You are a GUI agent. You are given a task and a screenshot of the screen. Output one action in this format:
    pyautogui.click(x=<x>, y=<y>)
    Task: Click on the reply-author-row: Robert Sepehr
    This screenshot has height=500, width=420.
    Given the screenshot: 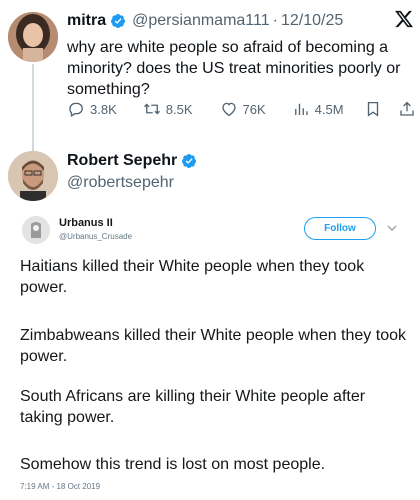 What is the action you would take?
    pyautogui.click(x=135, y=161)
    